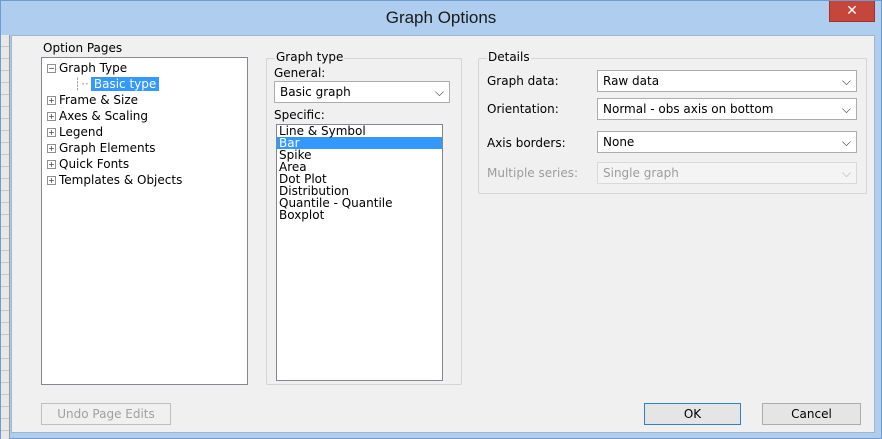 The height and width of the screenshot is (439, 882). Describe the element at coordinates (631, 81) in the screenshot. I see `graph-data-value: Raw data` at that location.